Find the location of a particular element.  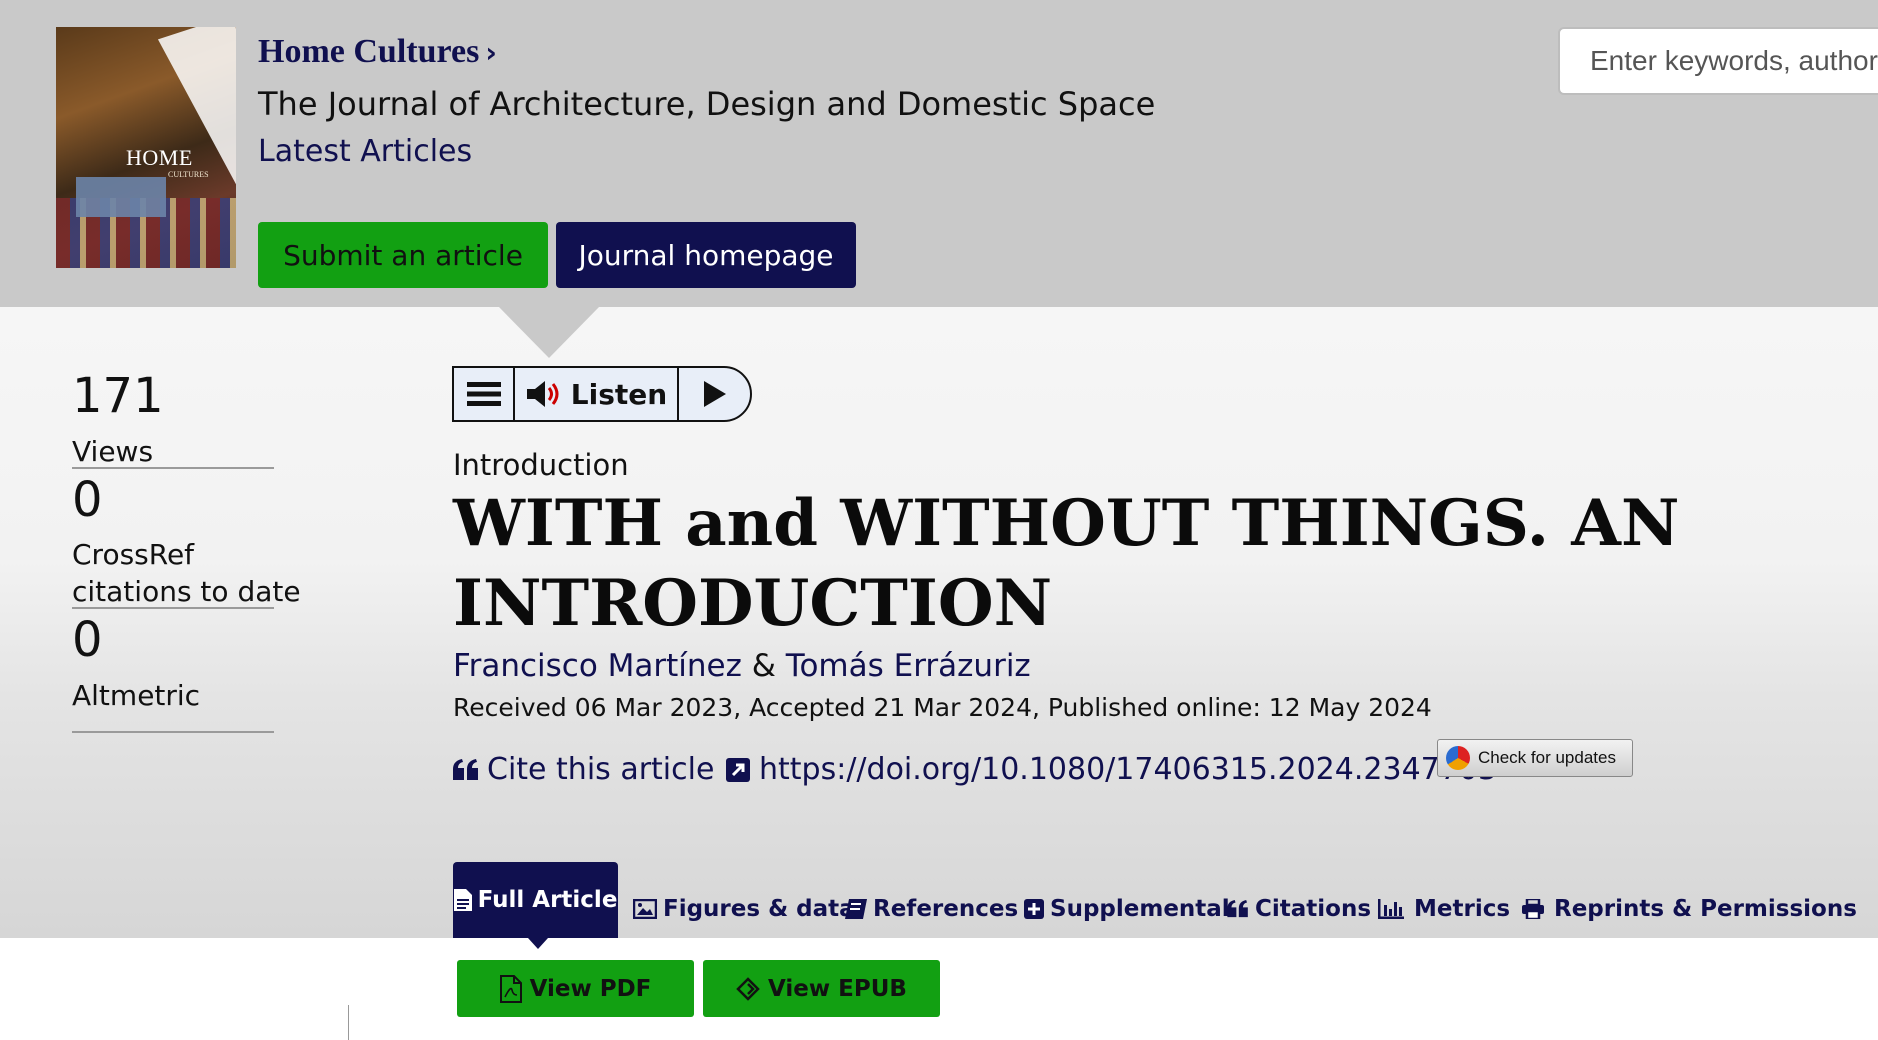

chevron-right-icon: › is located at coordinates (491, 52).